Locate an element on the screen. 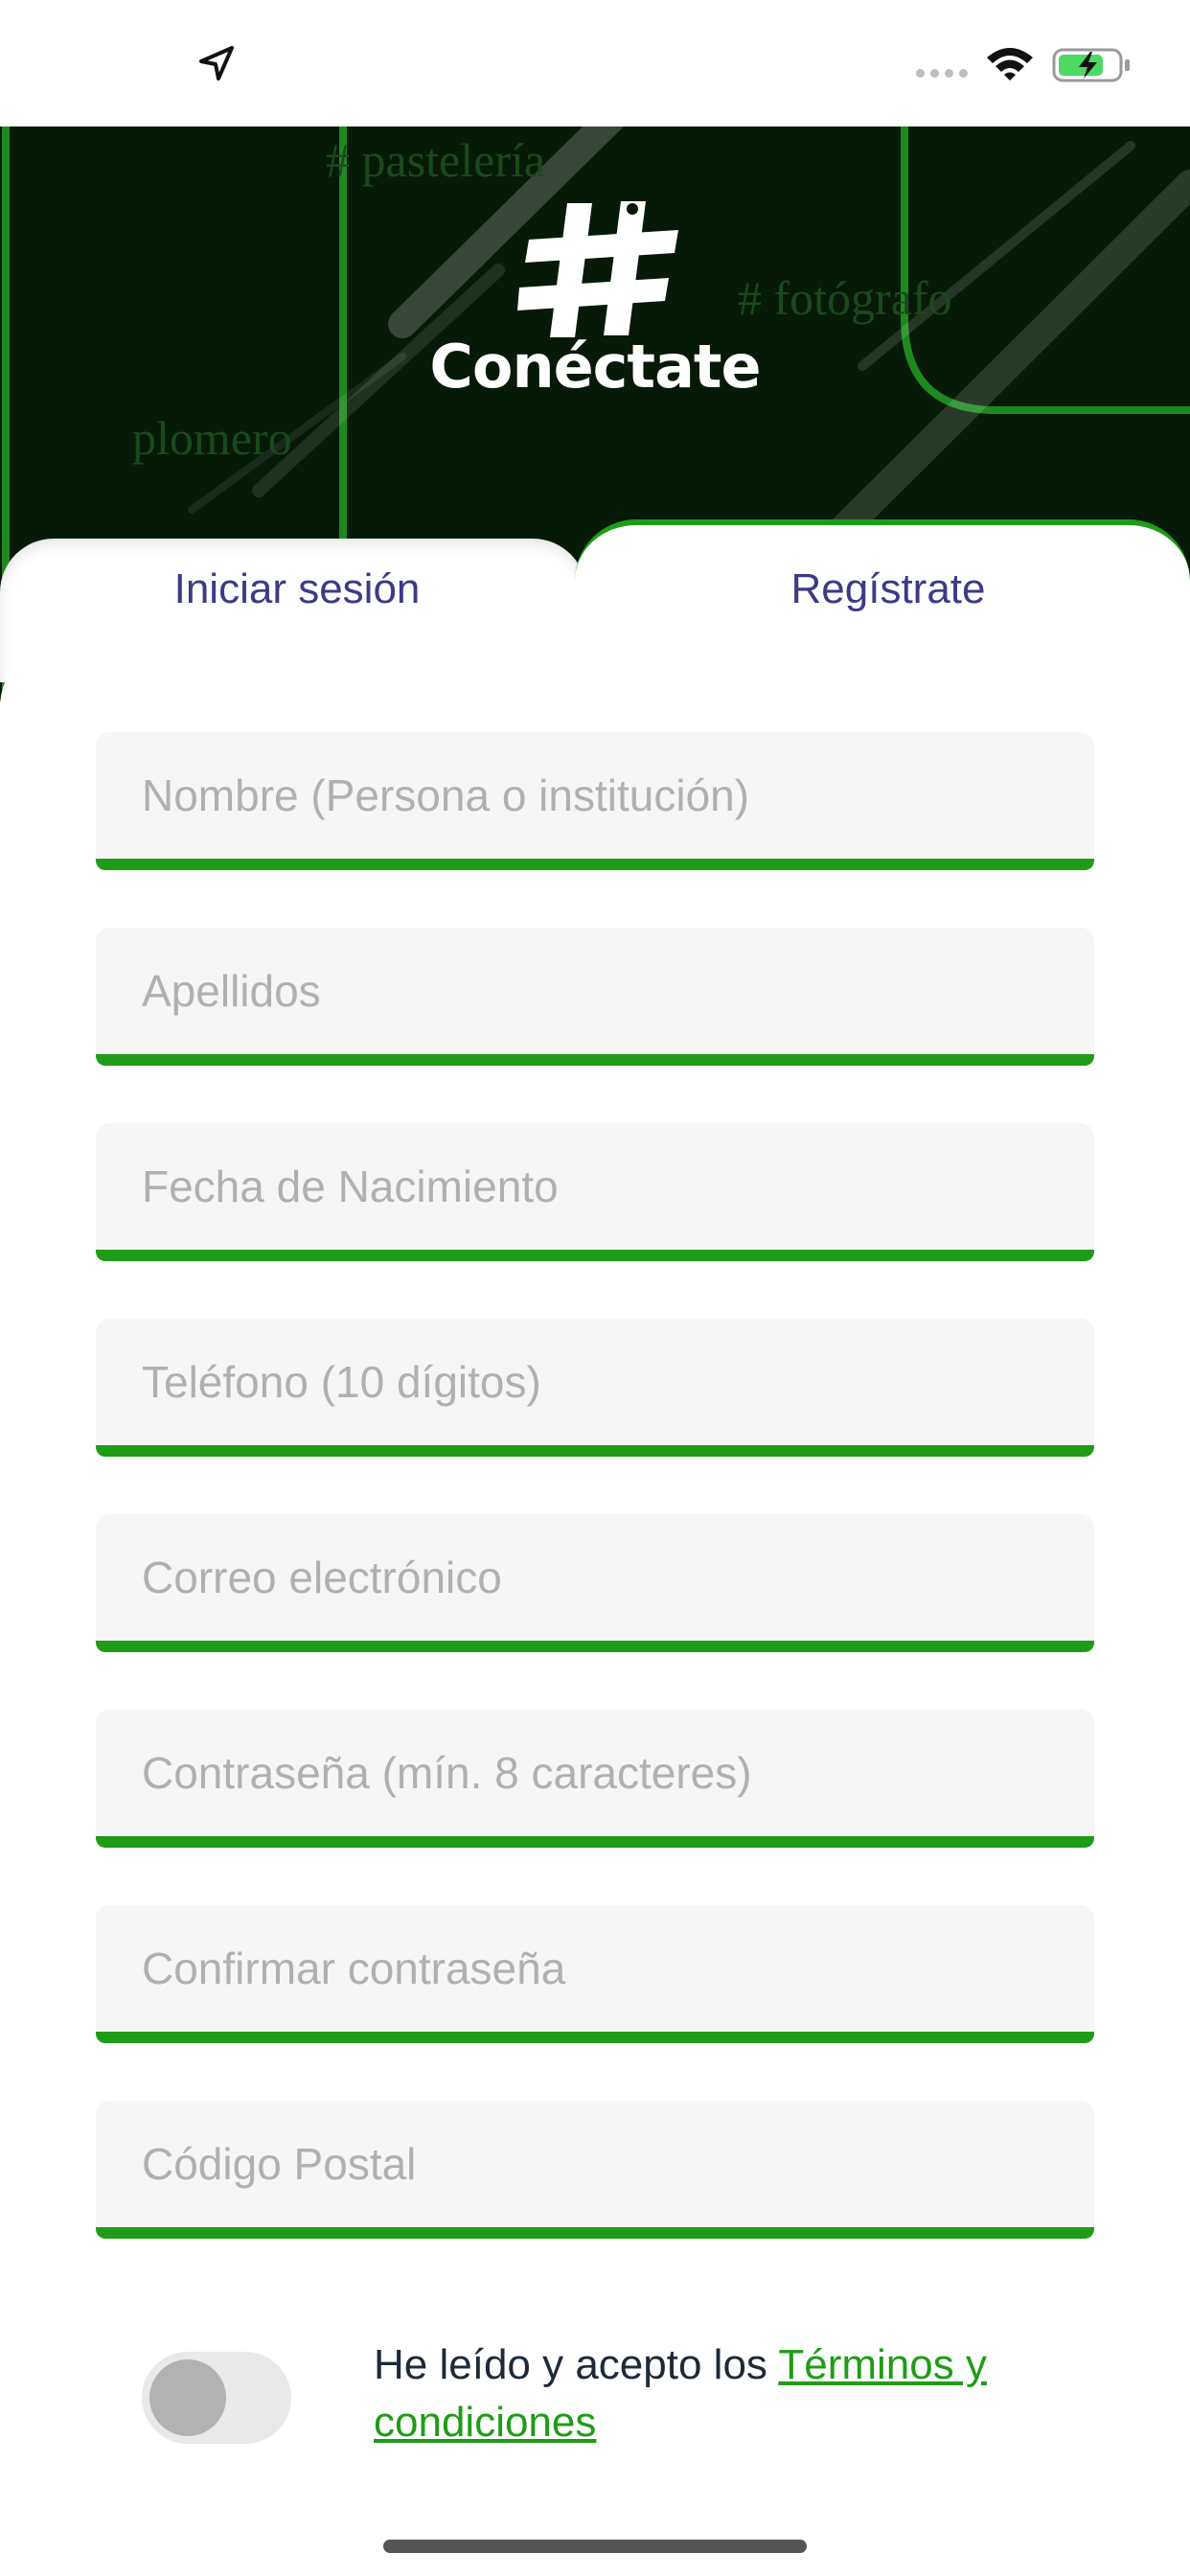 This screenshot has height=2576, width=1190. email-input is located at coordinates (595, 1577).